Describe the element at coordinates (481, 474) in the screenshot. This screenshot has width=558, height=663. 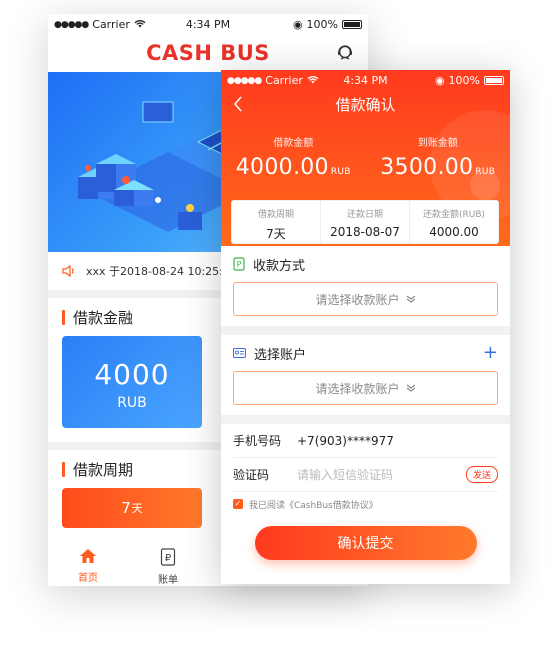
I see `send-code-button: 发送` at that location.